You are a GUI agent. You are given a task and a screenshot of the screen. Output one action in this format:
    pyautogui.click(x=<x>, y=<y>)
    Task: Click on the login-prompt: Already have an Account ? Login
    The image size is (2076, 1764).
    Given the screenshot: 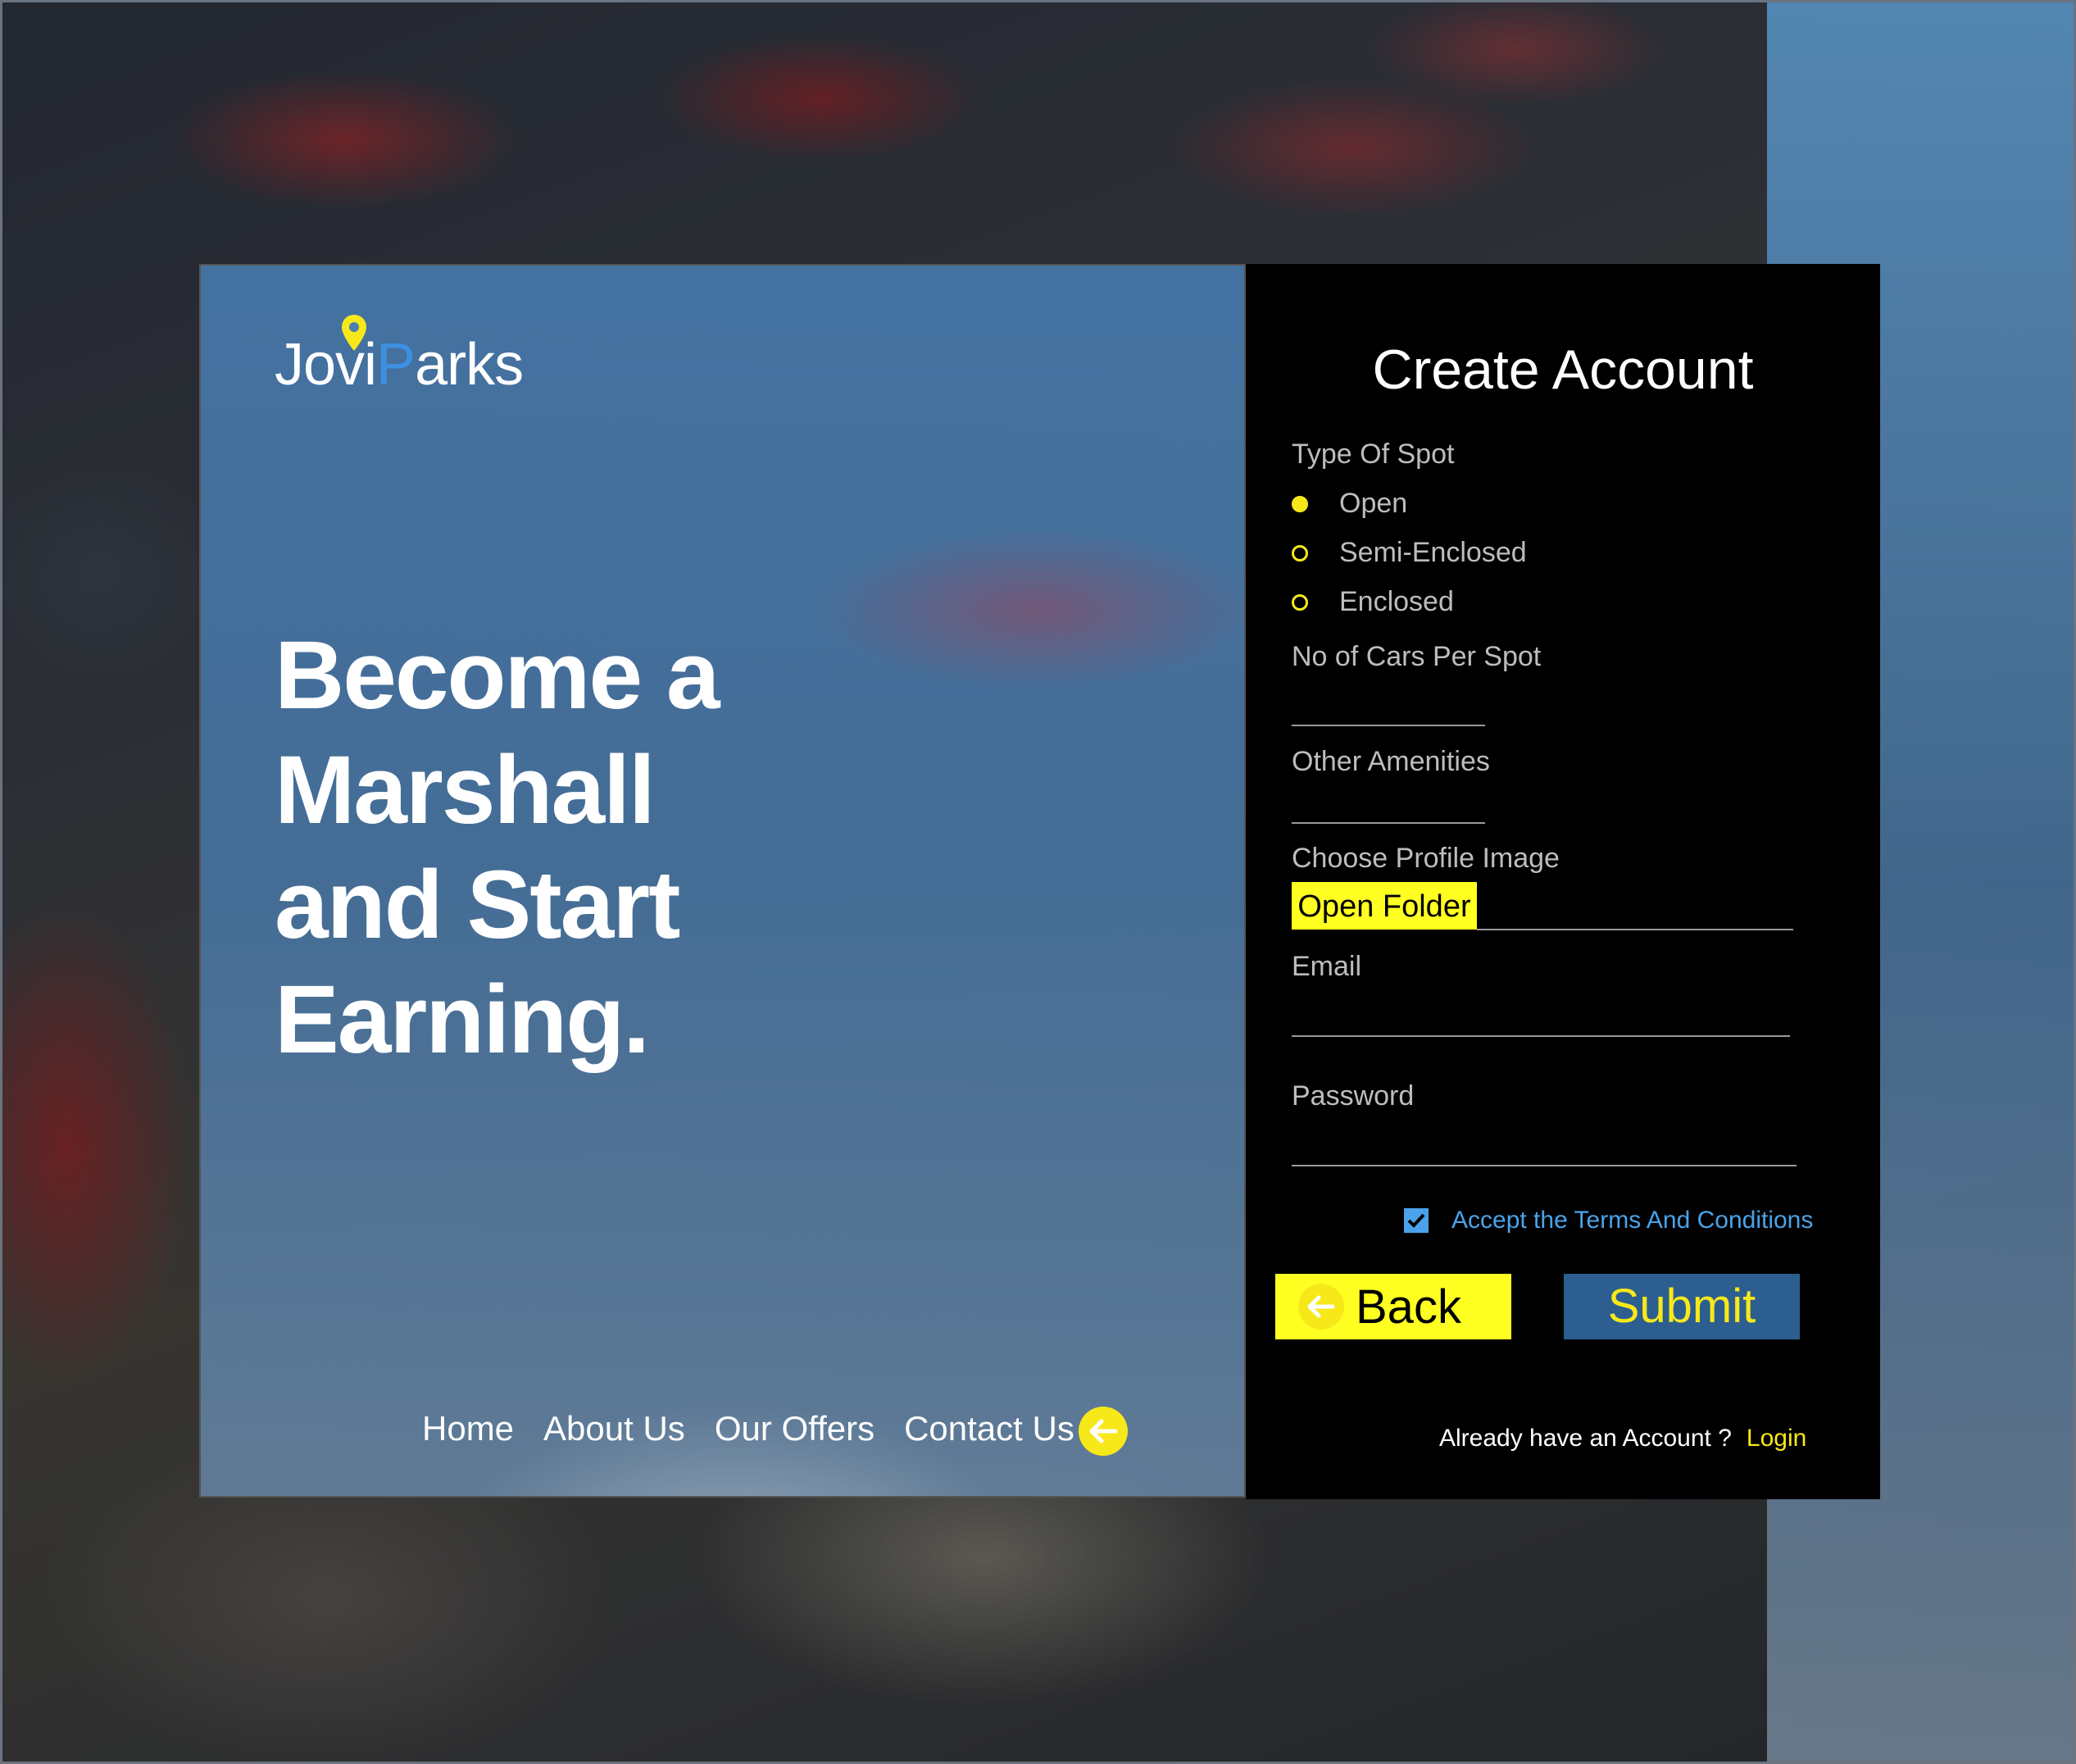 What is the action you would take?
    pyautogui.click(x=1623, y=1439)
    